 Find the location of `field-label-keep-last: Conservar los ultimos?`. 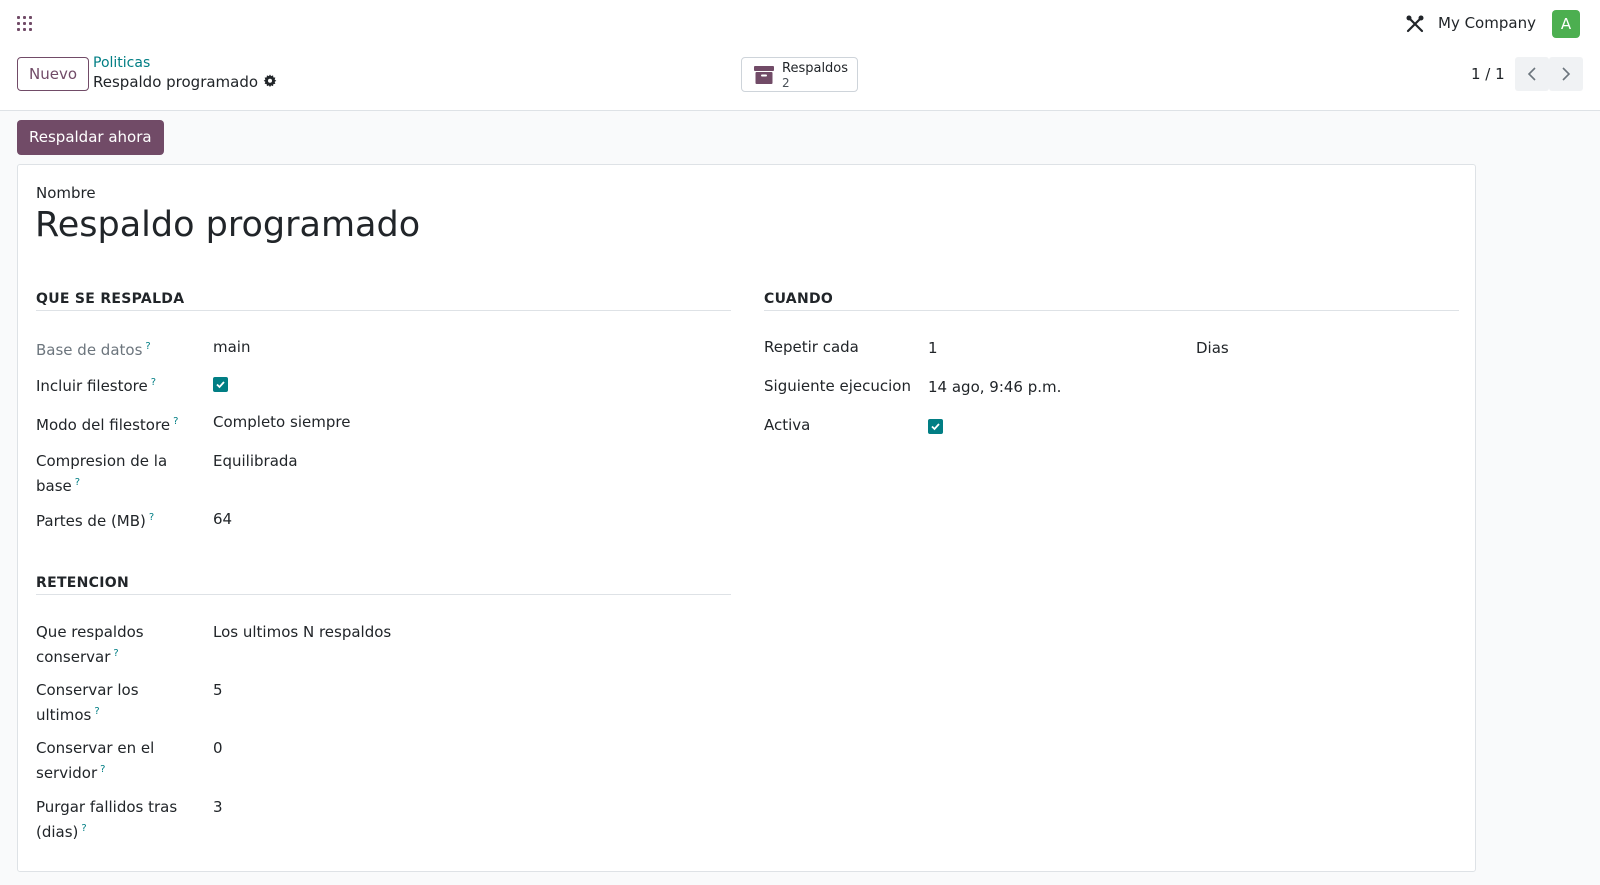

field-label-keep-last: Conservar los ultimos? is located at coordinates (87, 702).